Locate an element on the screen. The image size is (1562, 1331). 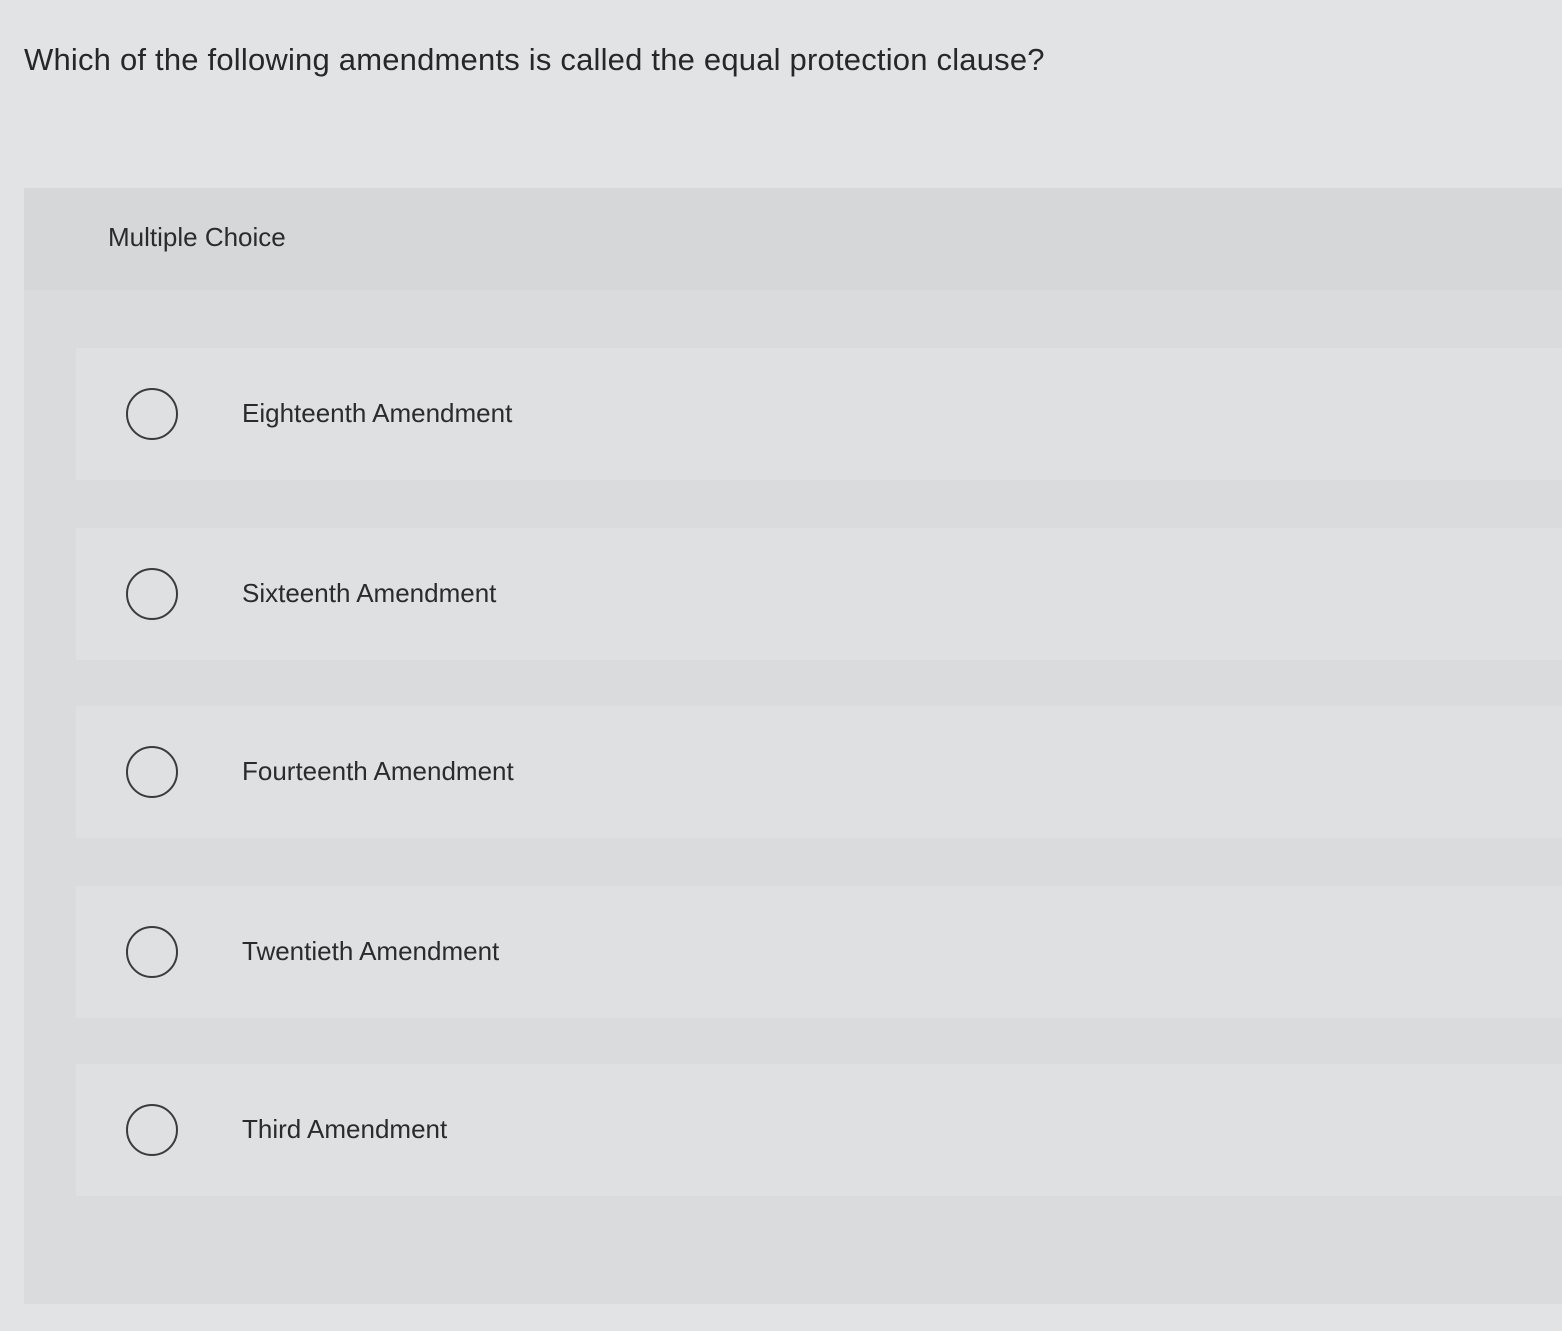
answer-option-fourteenth: Fourteenth Amendment is located at coordinates (819, 772).